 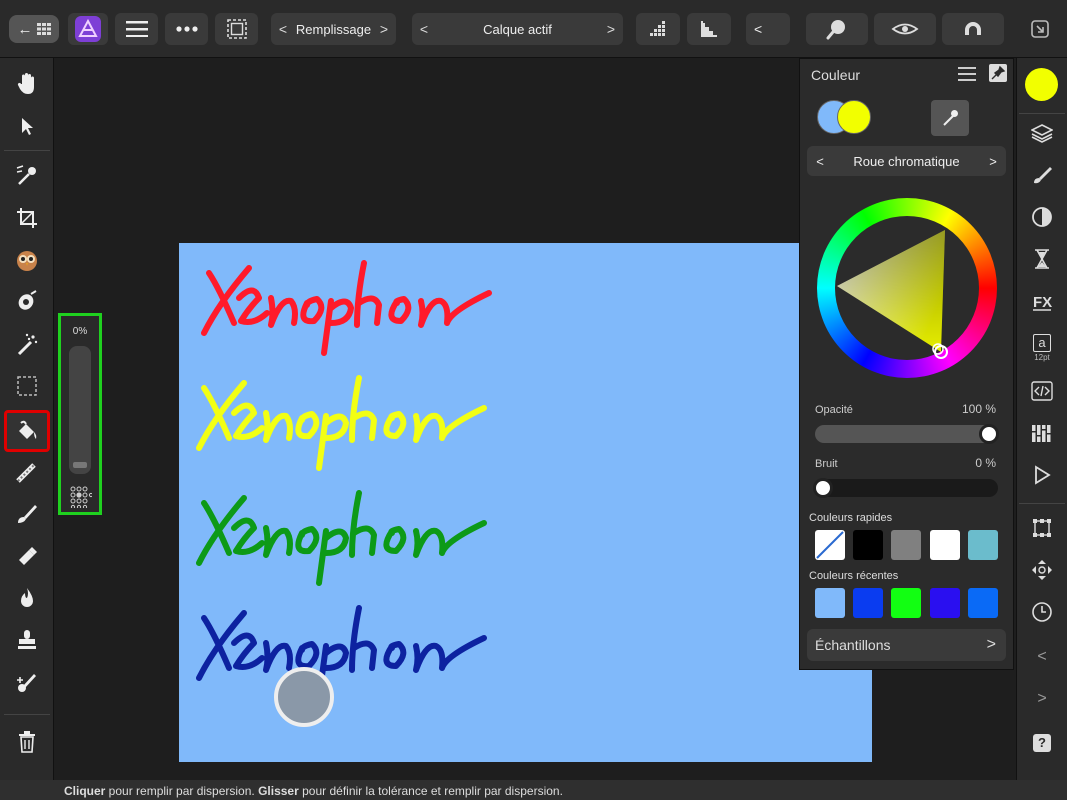 What do you see at coordinates (907, 434) in the screenshot?
I see `opacity-slider` at bounding box center [907, 434].